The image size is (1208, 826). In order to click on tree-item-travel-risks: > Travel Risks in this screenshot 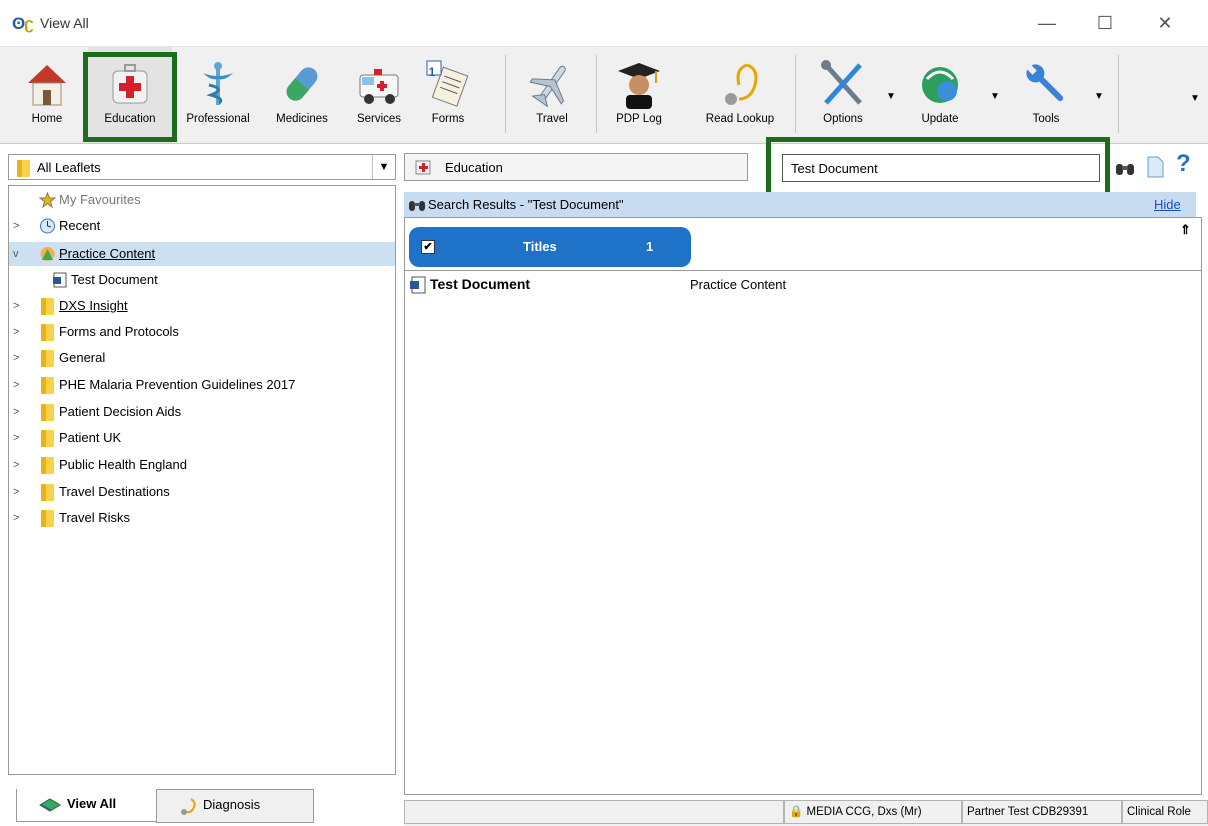, I will do `click(202, 518)`.